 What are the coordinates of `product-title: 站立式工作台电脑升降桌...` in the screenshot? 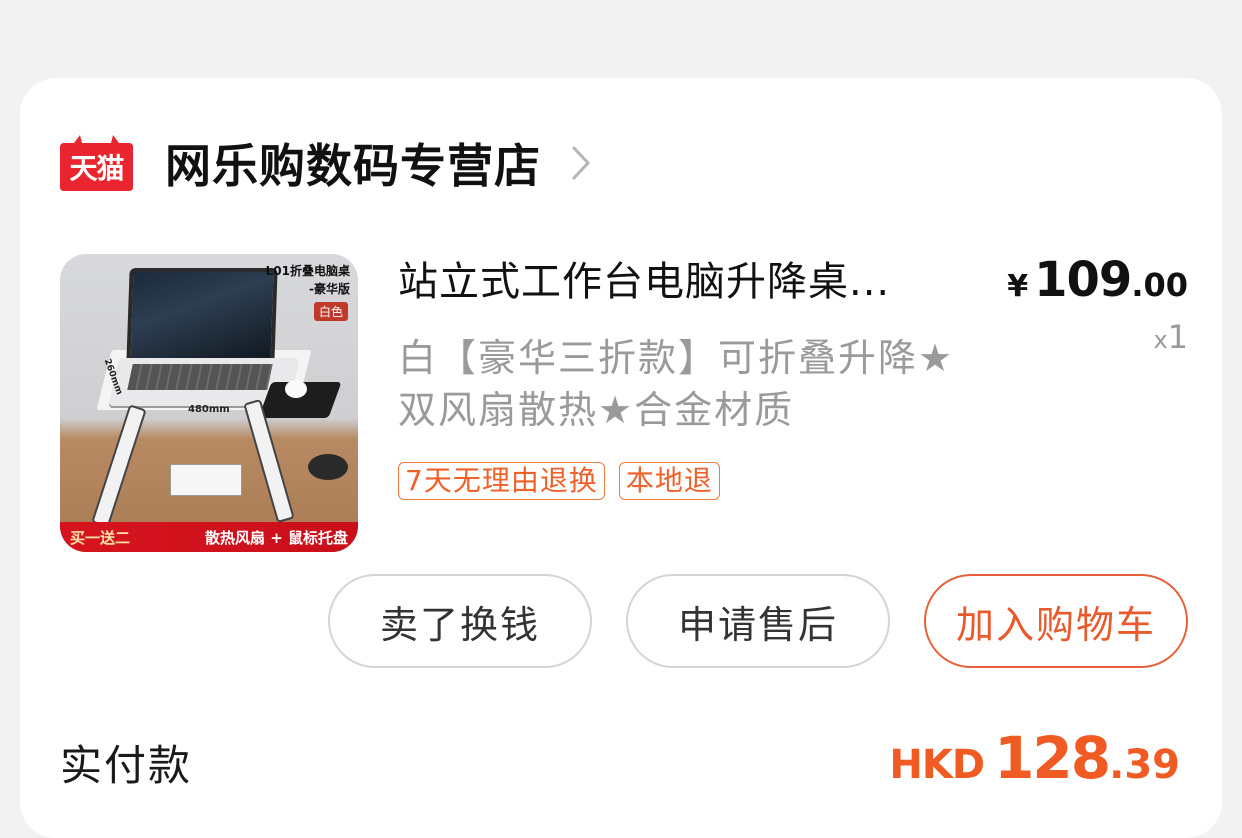 It's located at (688, 282).